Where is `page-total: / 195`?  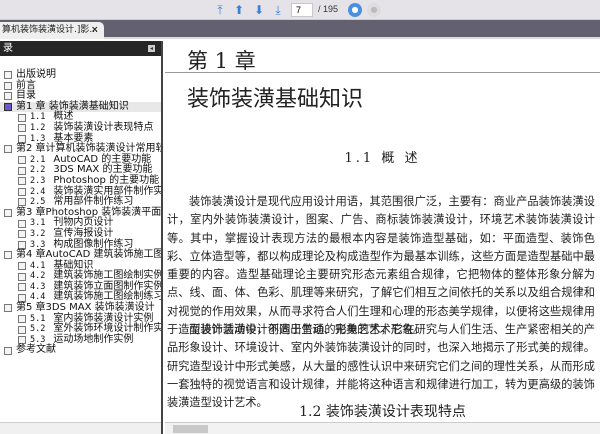 page-total: / 195 is located at coordinates (328, 9).